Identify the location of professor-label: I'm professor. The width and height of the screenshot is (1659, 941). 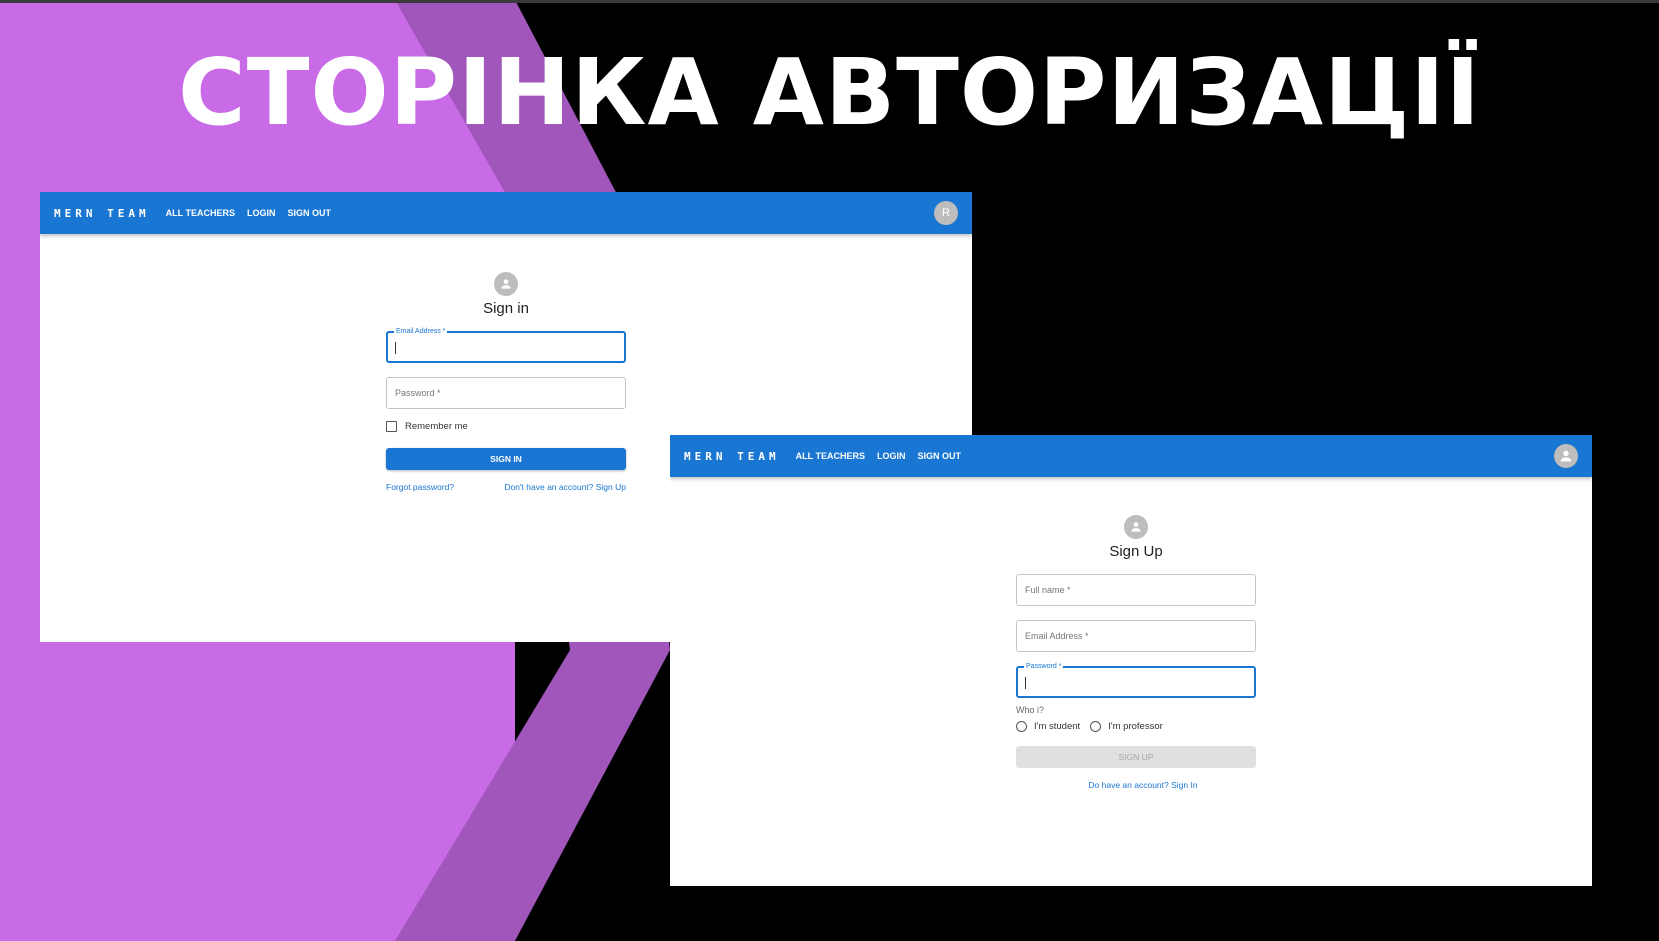
(1135, 726).